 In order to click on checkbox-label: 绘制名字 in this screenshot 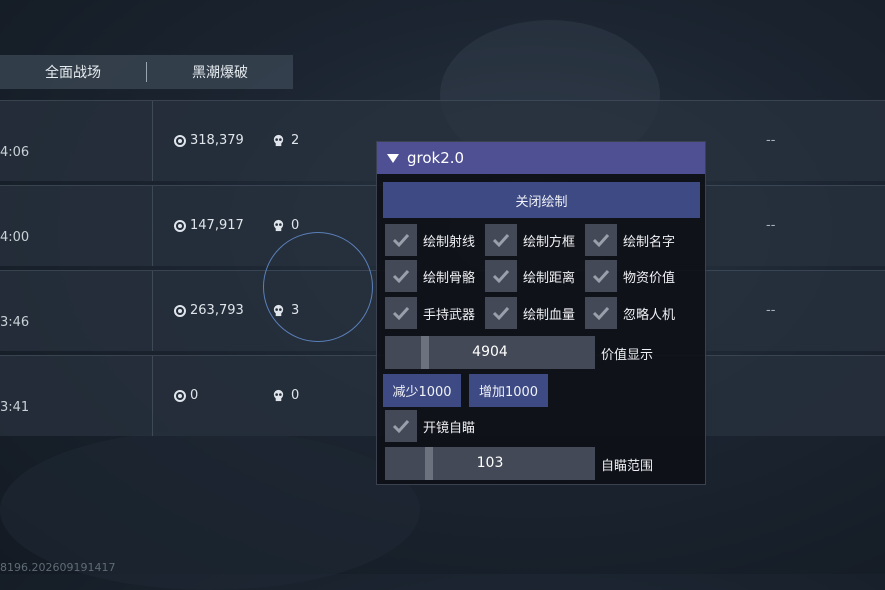, I will do `click(649, 242)`.